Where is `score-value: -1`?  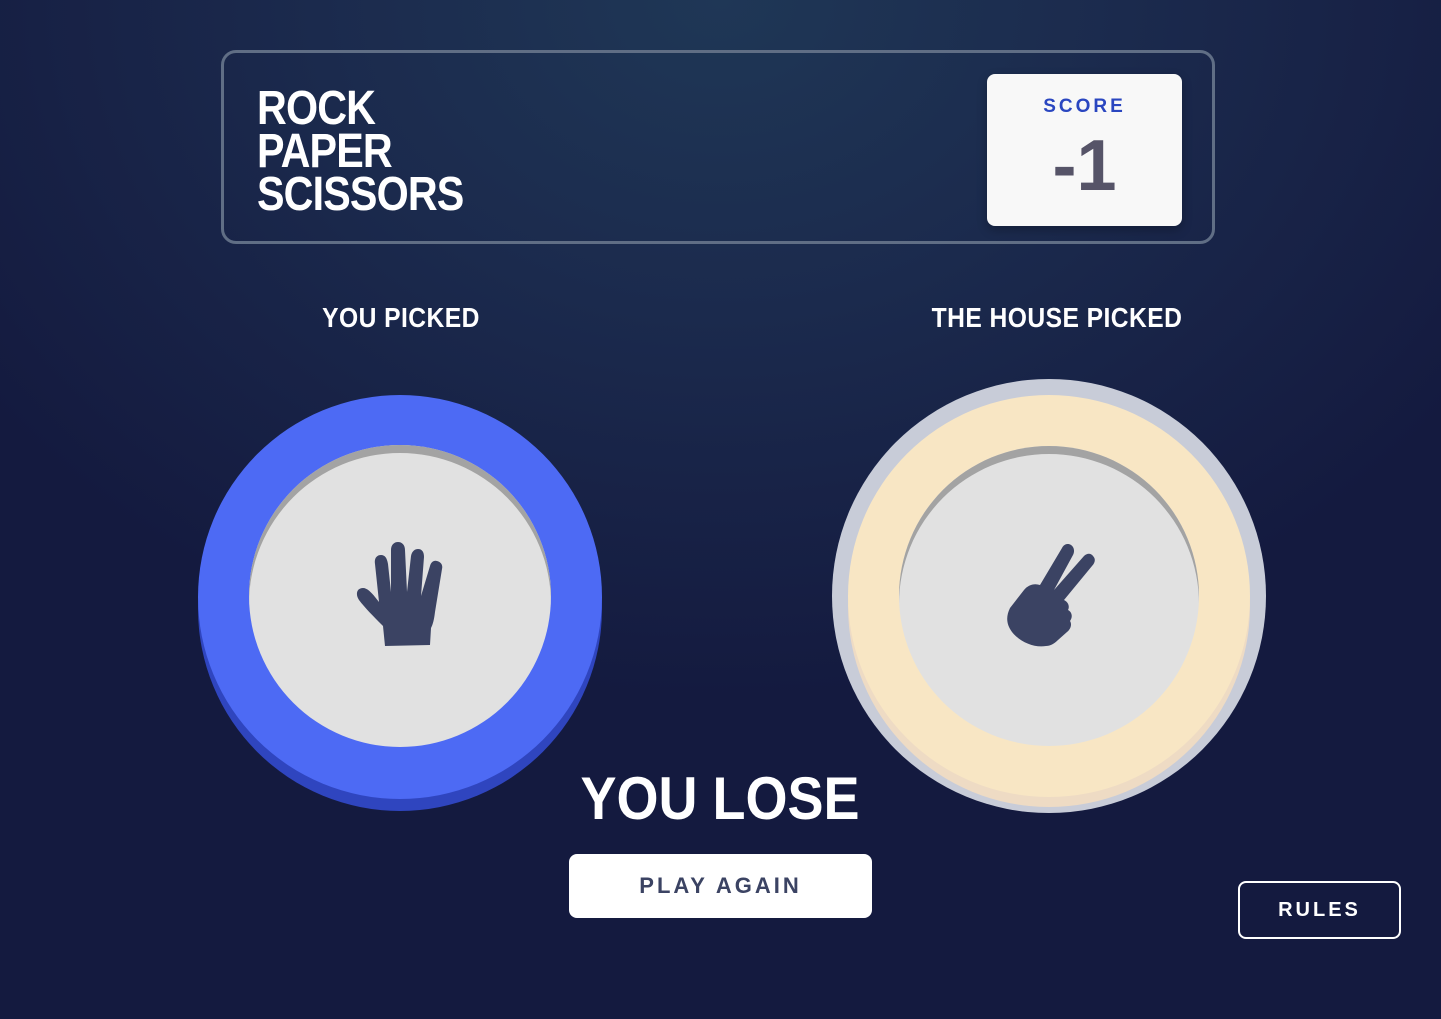
score-value: -1 is located at coordinates (1084, 166).